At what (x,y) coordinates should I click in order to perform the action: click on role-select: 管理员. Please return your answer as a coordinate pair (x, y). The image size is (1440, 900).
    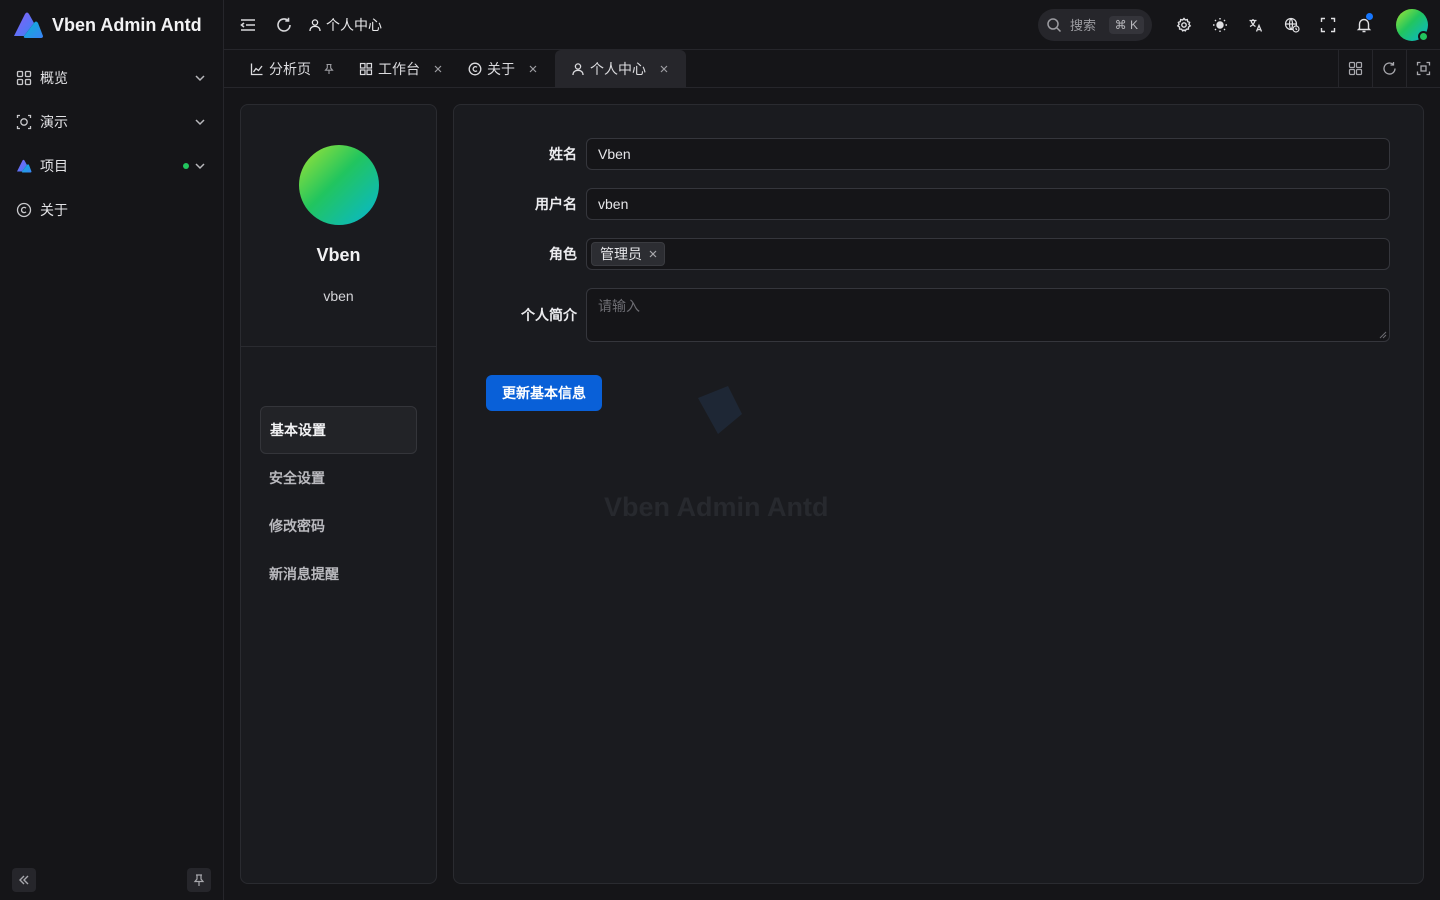
    Looking at the image, I should click on (988, 254).